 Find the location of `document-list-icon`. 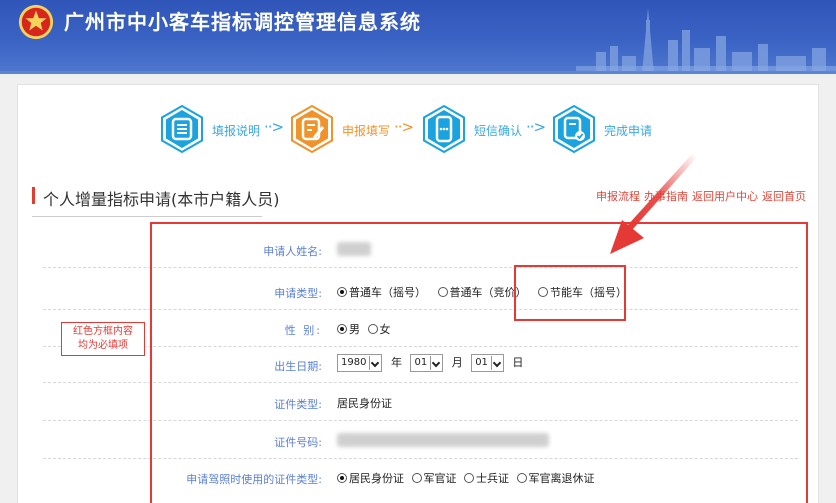

document-list-icon is located at coordinates (182, 129).